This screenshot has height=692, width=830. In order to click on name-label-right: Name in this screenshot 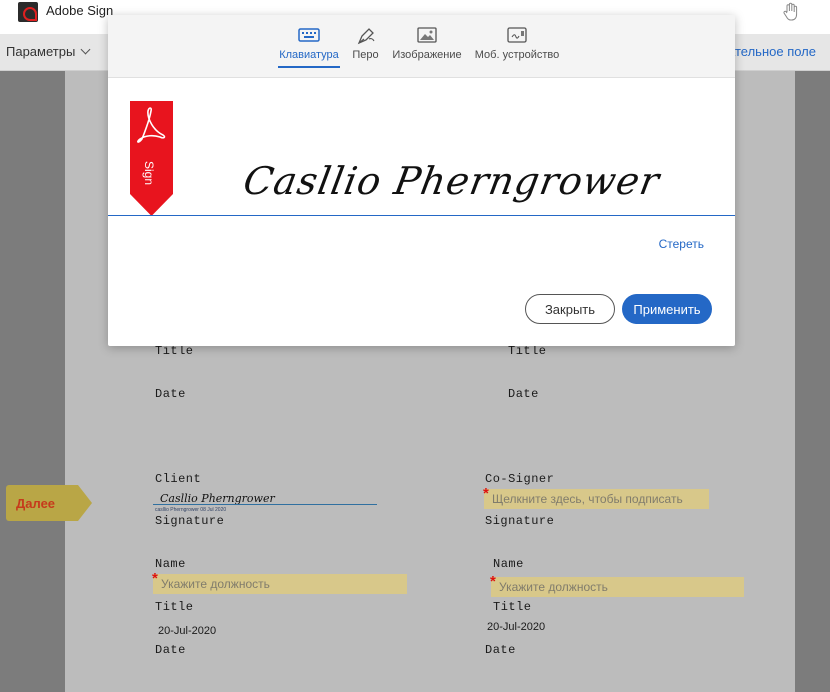, I will do `click(508, 564)`.